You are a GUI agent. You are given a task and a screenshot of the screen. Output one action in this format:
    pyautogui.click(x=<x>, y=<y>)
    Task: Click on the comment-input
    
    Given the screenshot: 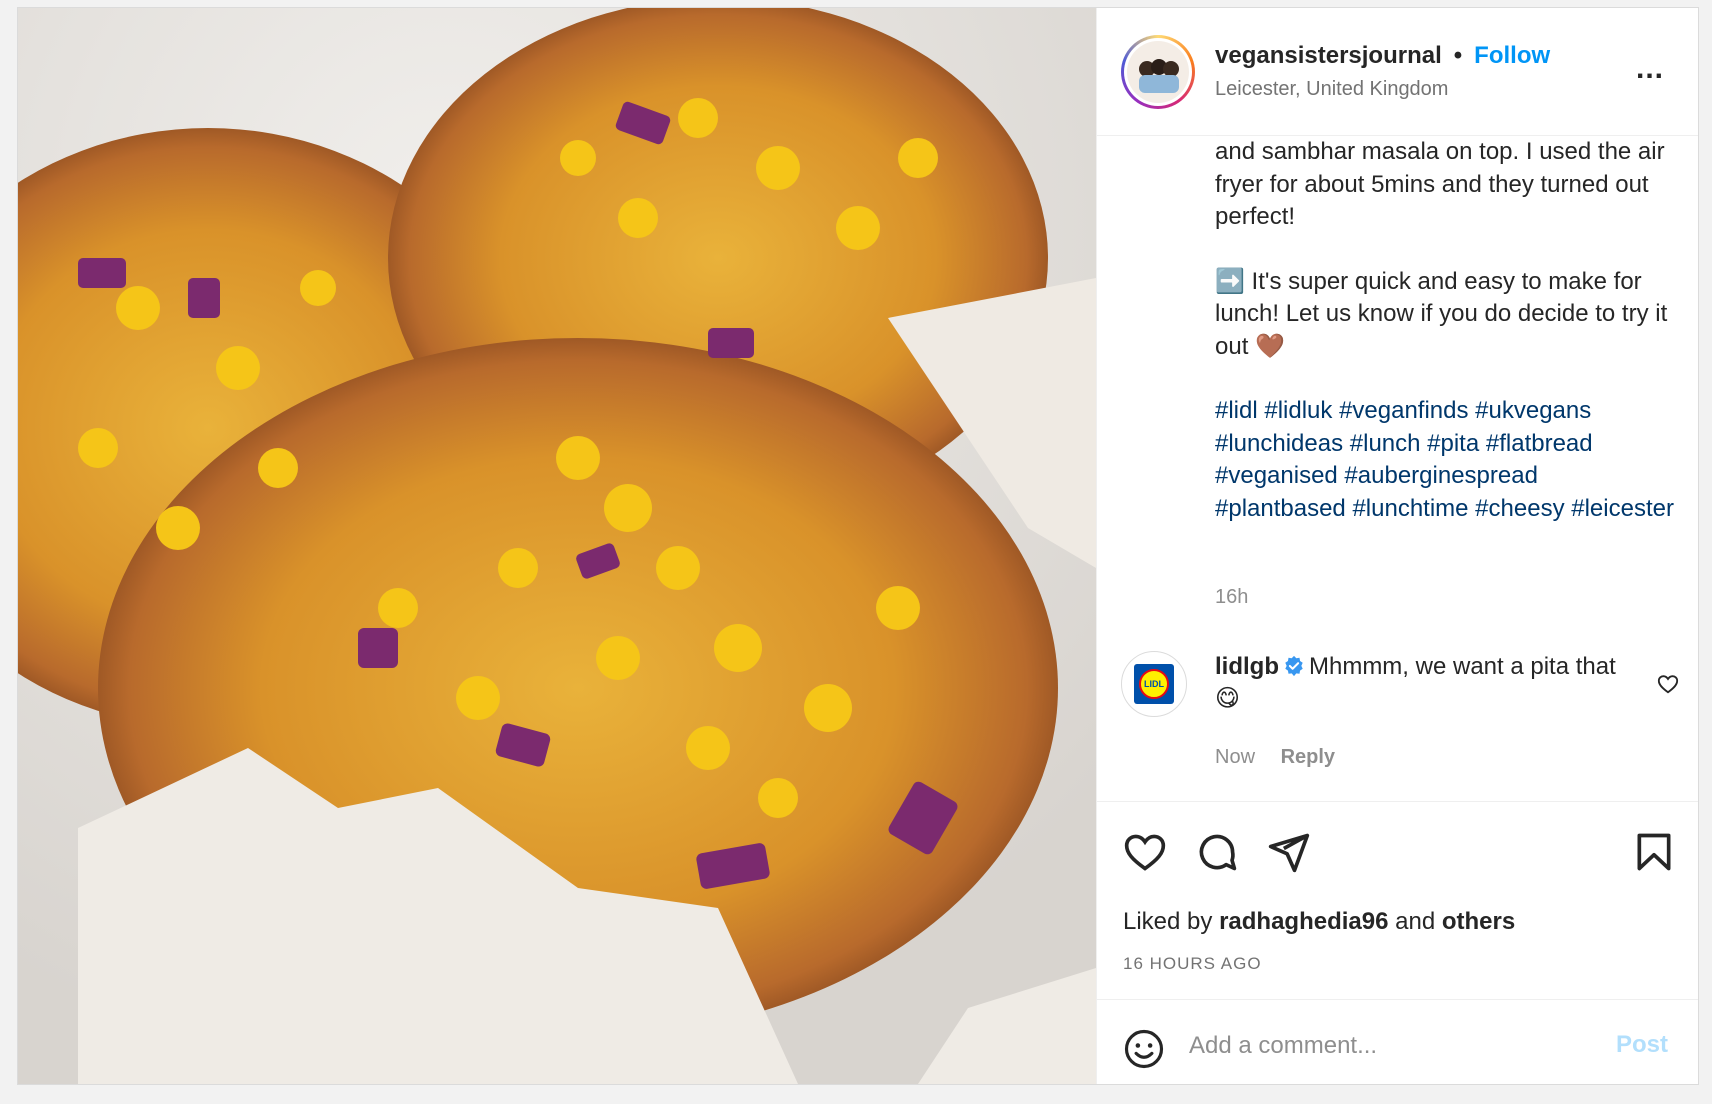 What is the action you would take?
    pyautogui.click(x=1379, y=1046)
    